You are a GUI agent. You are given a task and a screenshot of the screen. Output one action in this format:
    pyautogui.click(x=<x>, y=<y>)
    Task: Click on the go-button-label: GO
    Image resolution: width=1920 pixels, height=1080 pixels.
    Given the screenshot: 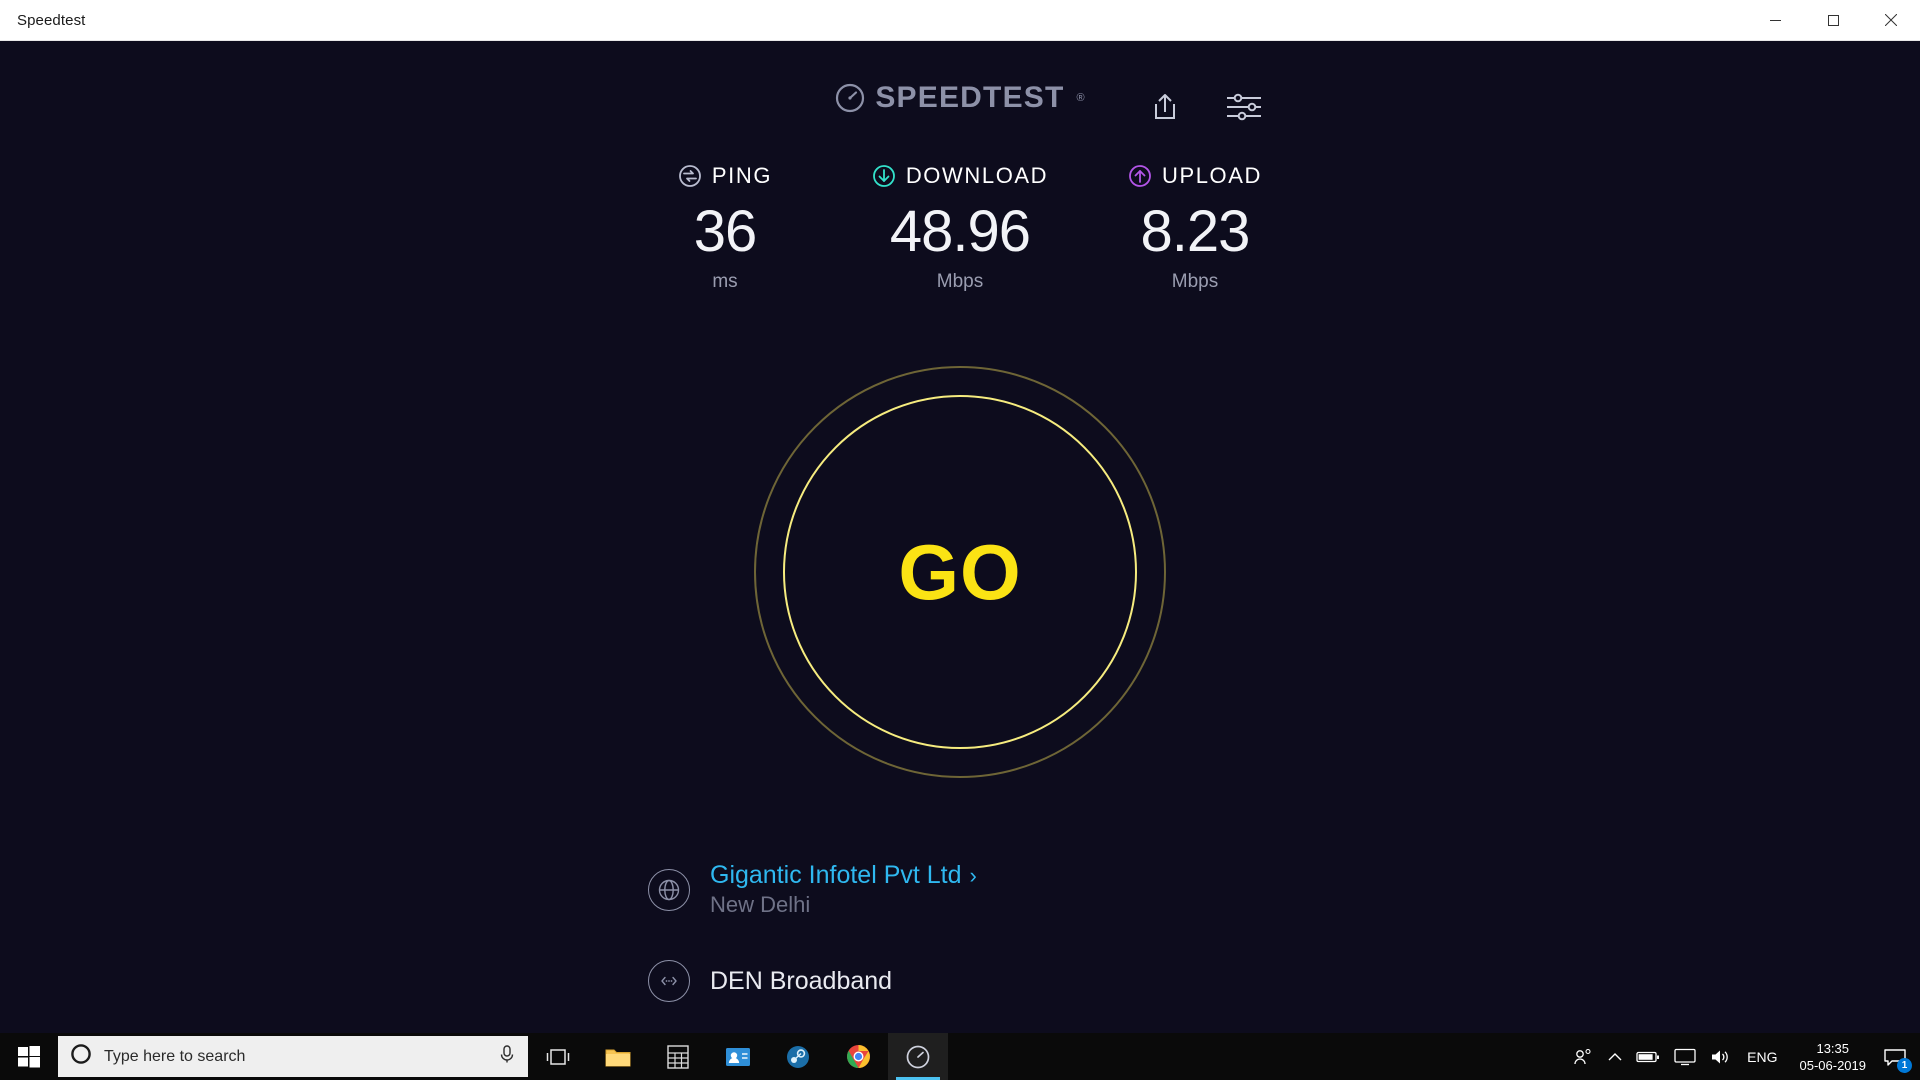 What is the action you would take?
    pyautogui.click(x=960, y=572)
    